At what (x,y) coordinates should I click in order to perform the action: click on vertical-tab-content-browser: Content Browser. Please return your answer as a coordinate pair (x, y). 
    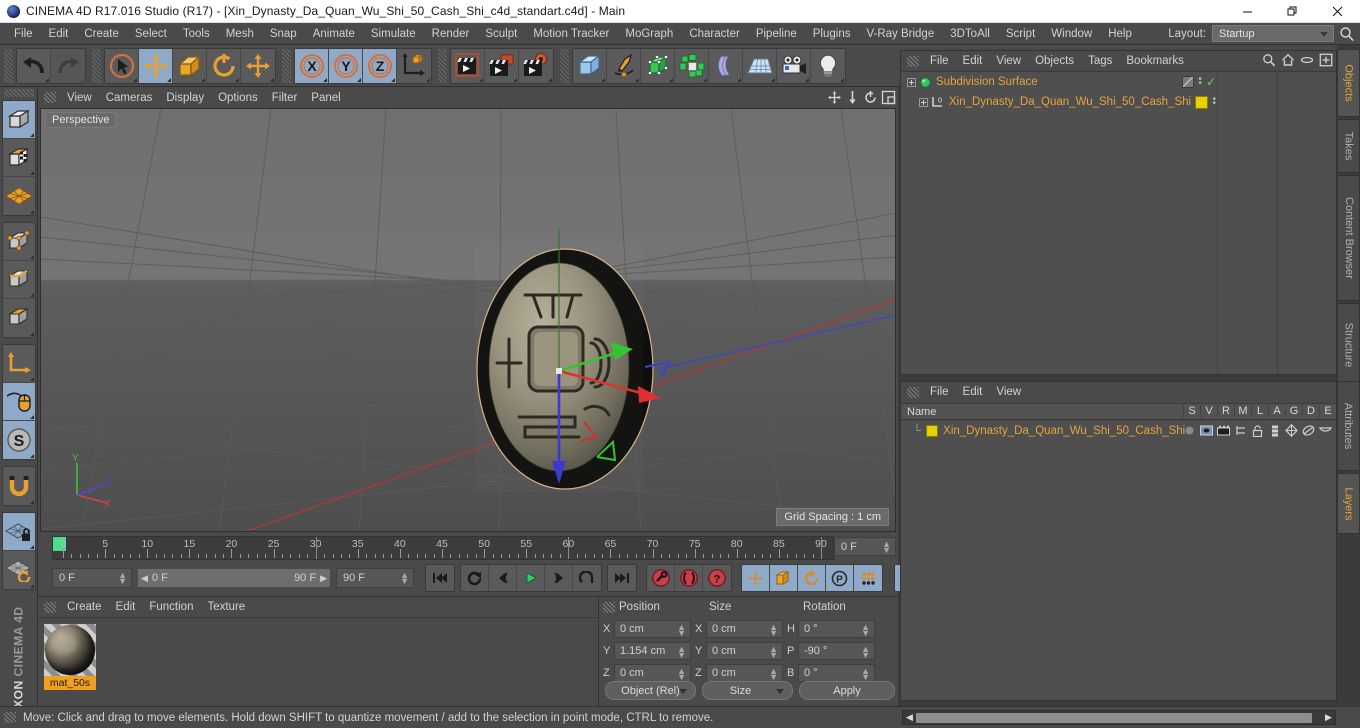
    Looking at the image, I should click on (1348, 238).